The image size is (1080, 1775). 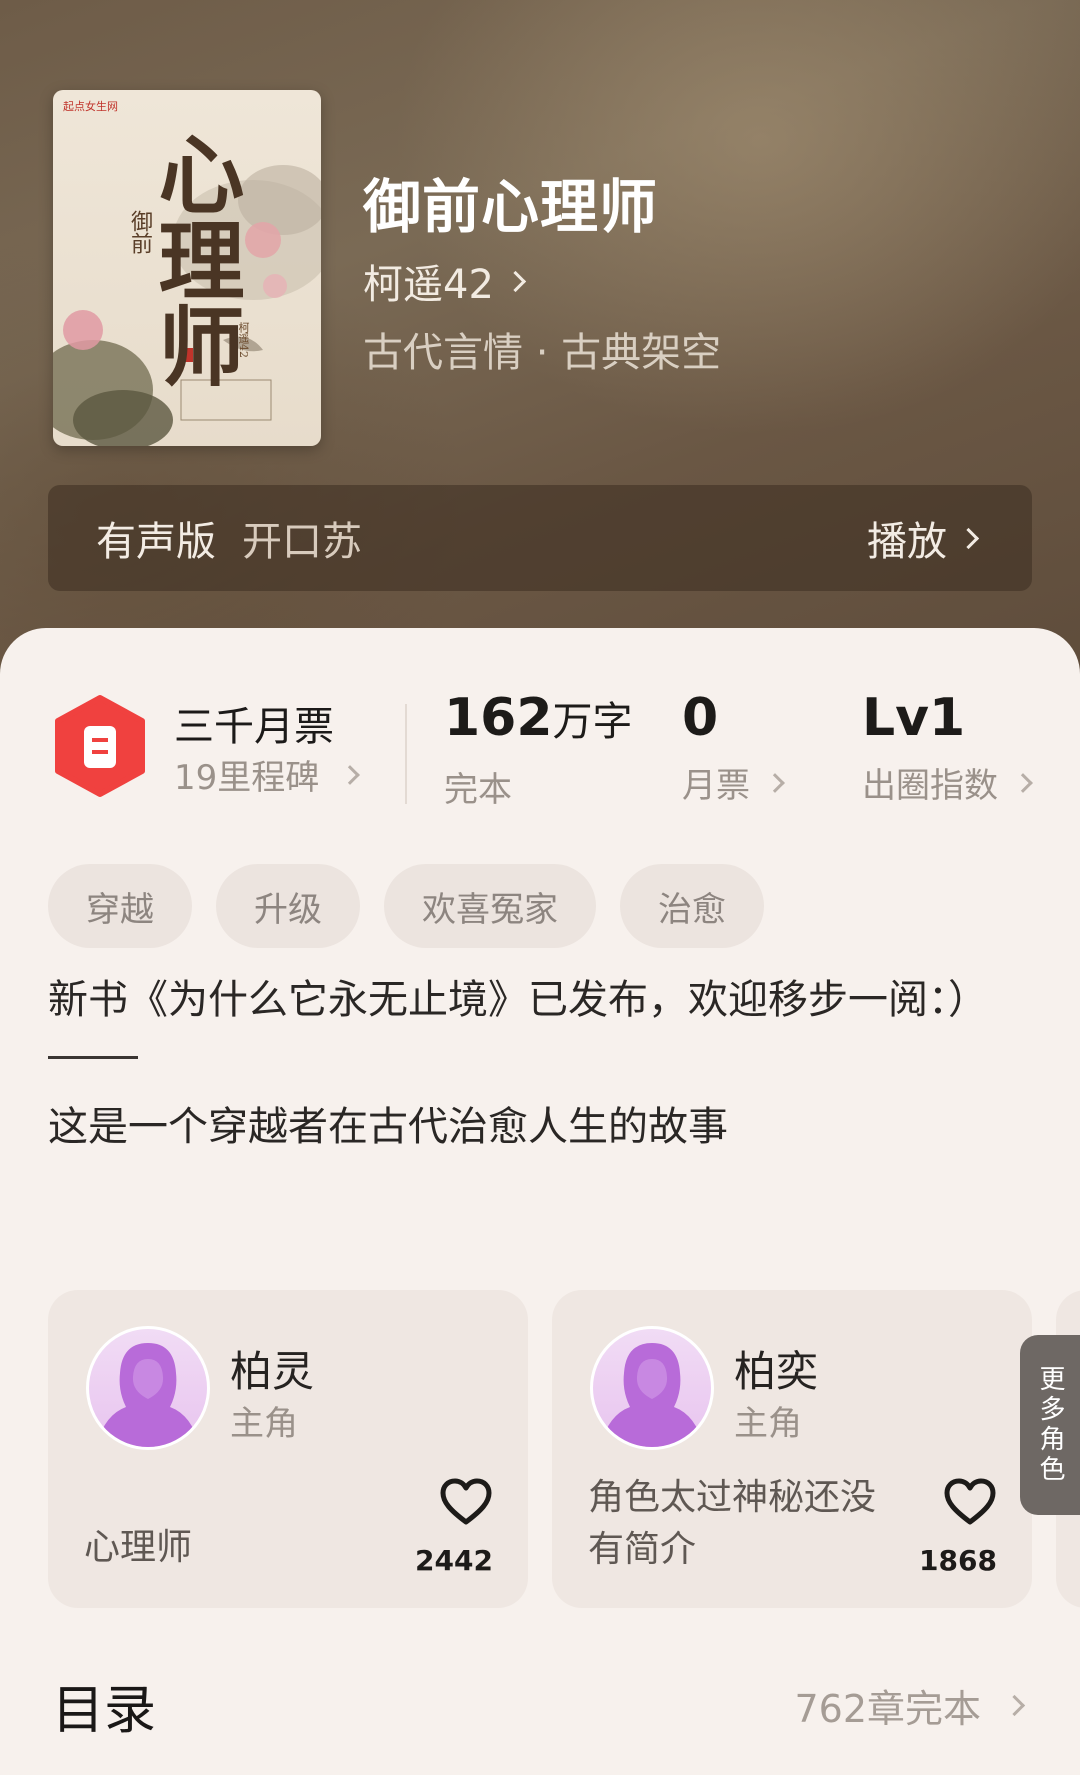 What do you see at coordinates (138, 1547) in the screenshot?
I see `role-description: 心理师` at bounding box center [138, 1547].